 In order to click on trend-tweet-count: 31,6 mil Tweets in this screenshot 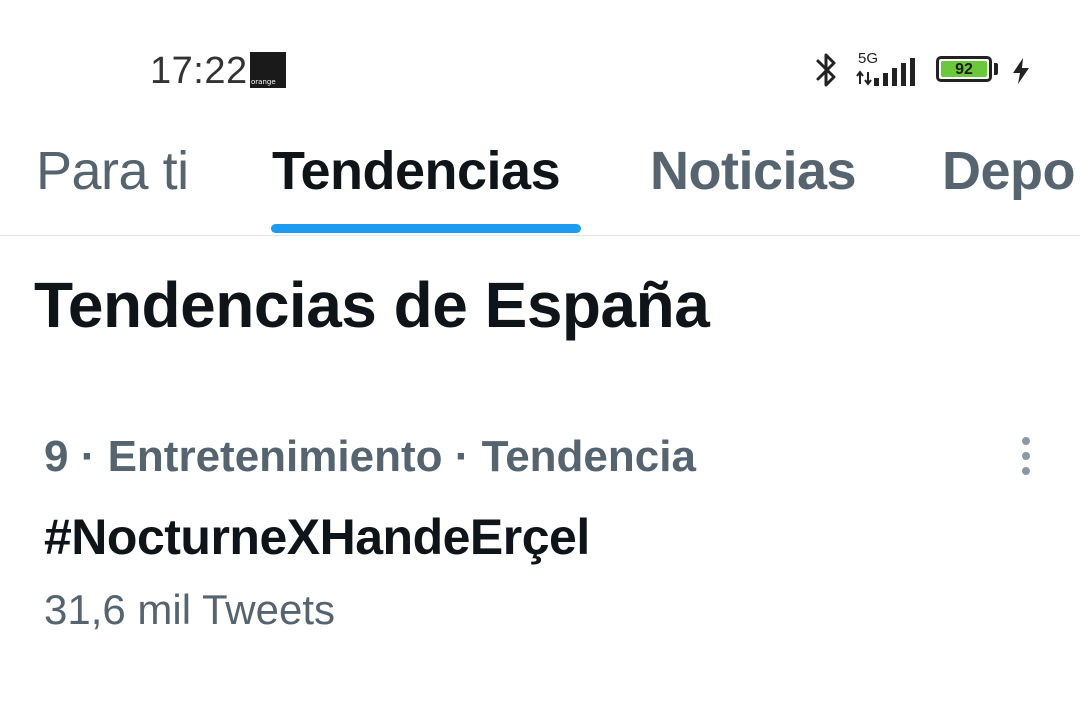, I will do `click(190, 609)`.